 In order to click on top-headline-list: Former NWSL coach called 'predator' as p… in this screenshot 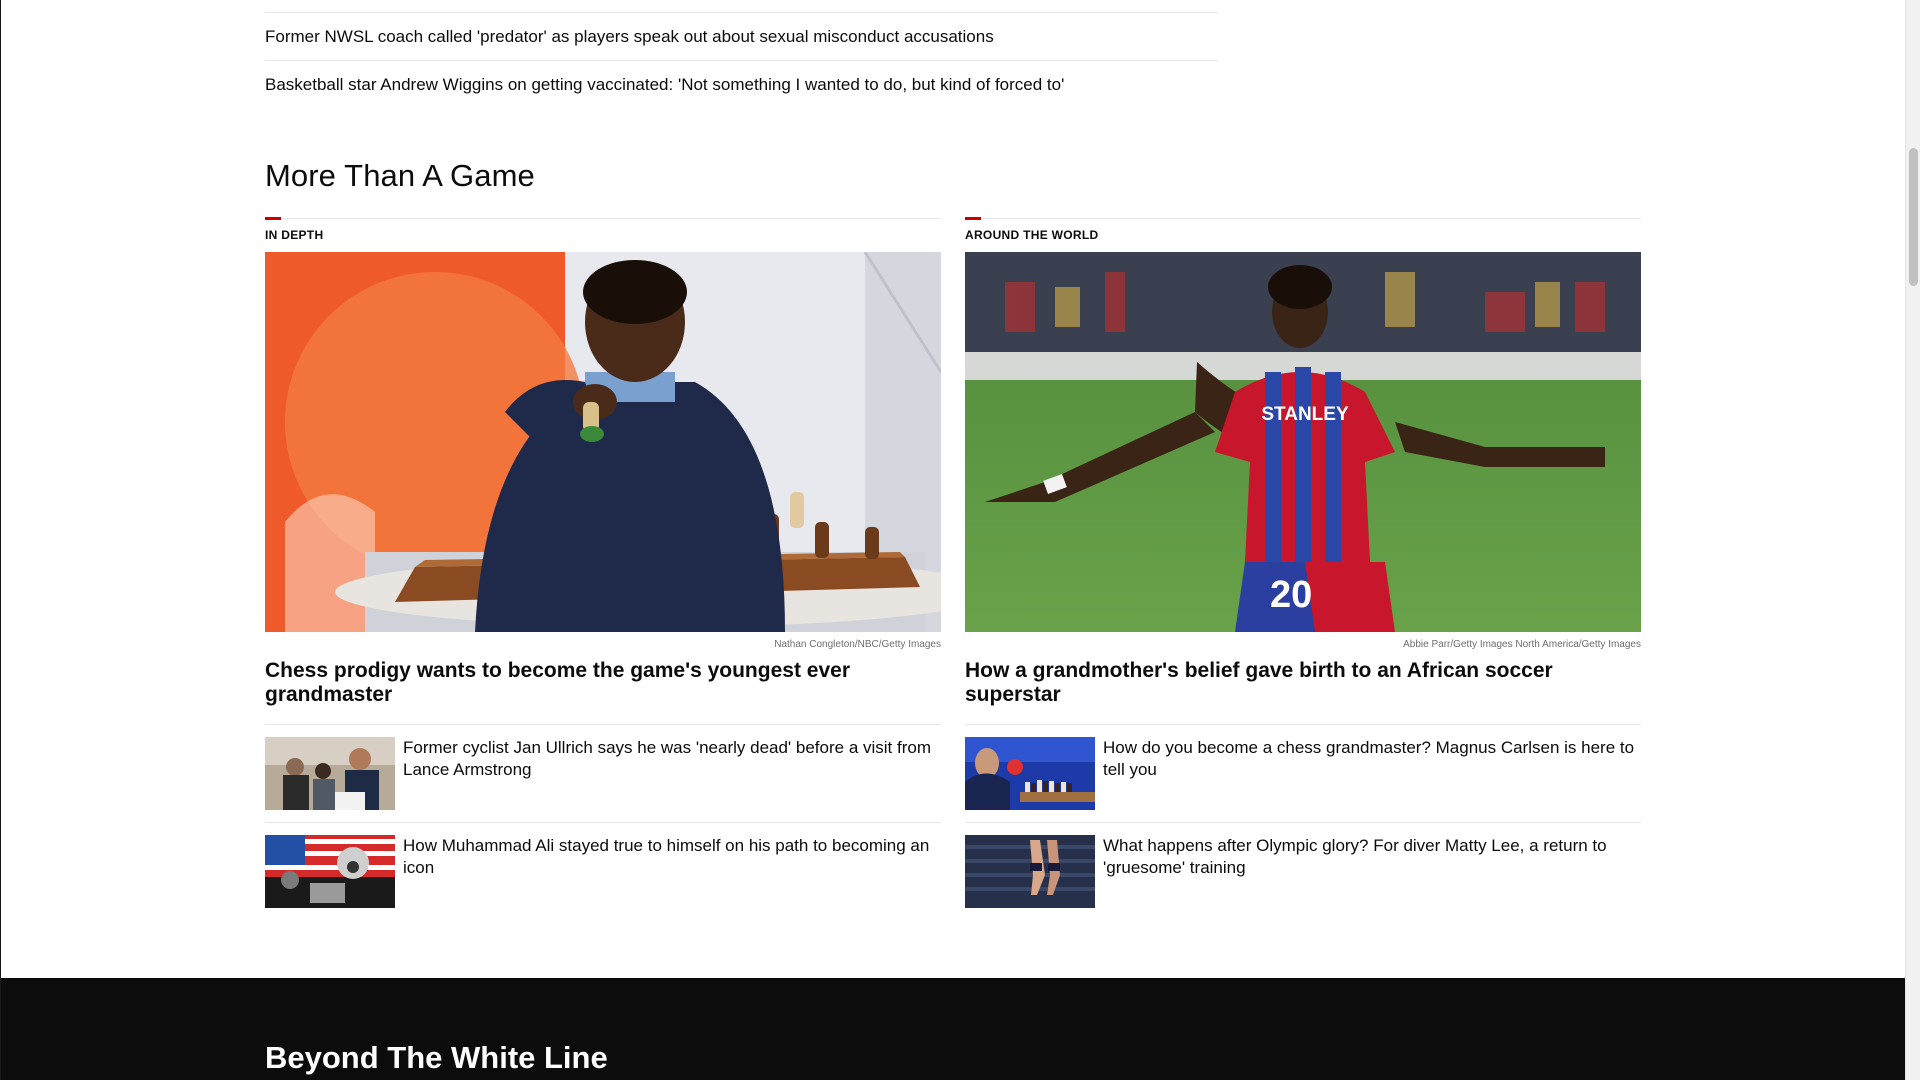, I will do `click(741, 60)`.